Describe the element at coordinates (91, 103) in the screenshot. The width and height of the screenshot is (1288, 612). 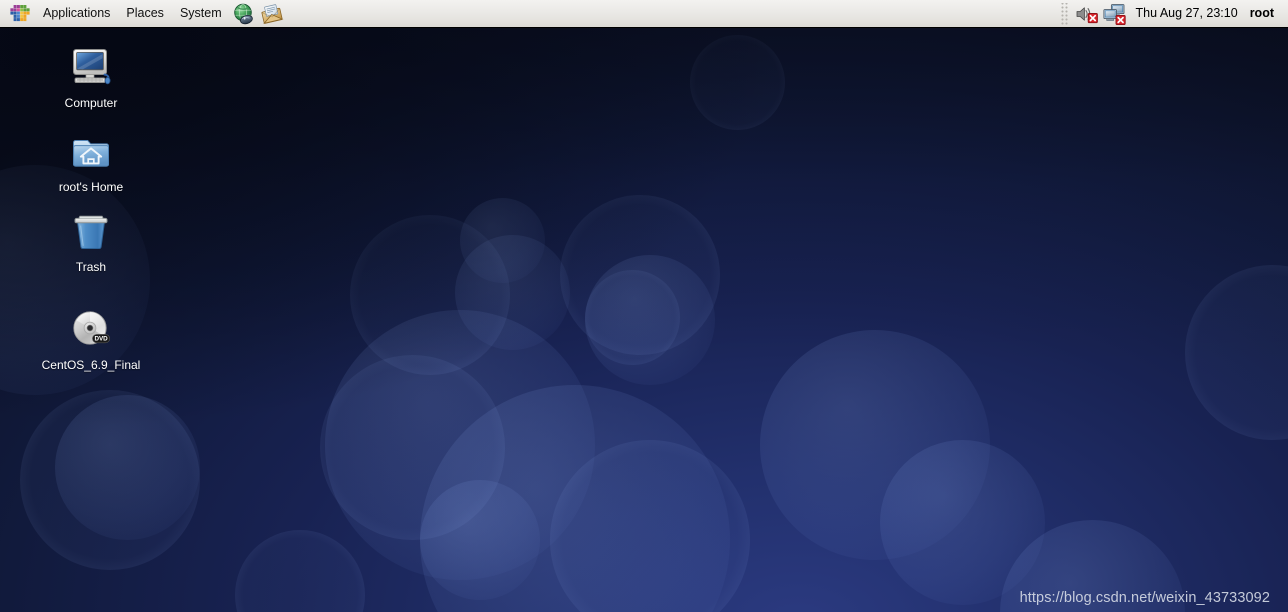
I see `desktop-icon-label: Computer` at that location.